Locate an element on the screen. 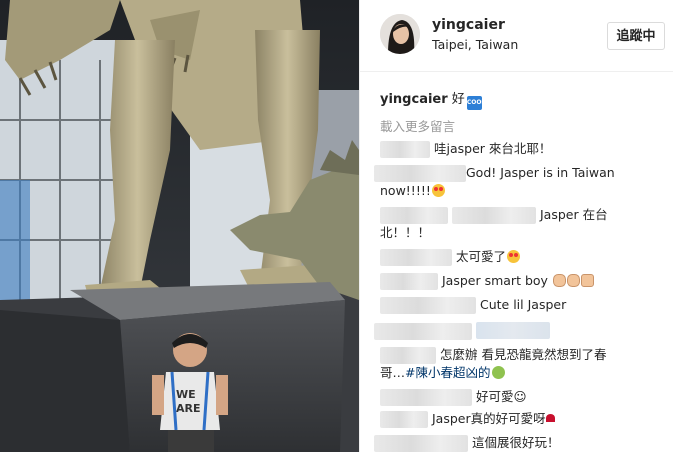 This screenshot has width=673, height=452. comment-text: Jasper真的好可愛呀 is located at coordinates (488, 418).